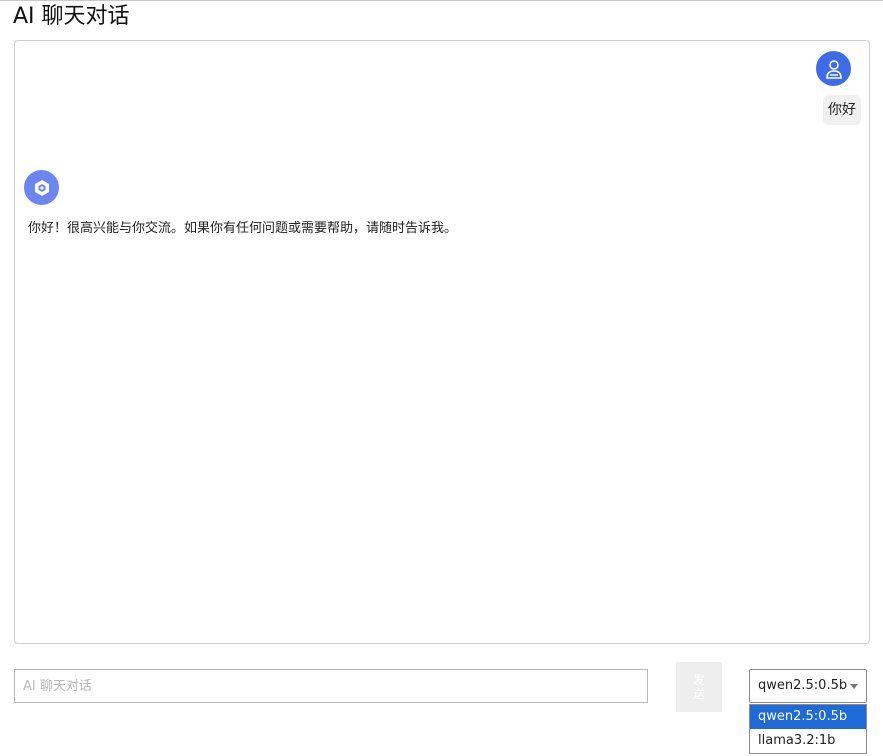 This screenshot has width=883, height=756. I want to click on chat-input, so click(331, 686).